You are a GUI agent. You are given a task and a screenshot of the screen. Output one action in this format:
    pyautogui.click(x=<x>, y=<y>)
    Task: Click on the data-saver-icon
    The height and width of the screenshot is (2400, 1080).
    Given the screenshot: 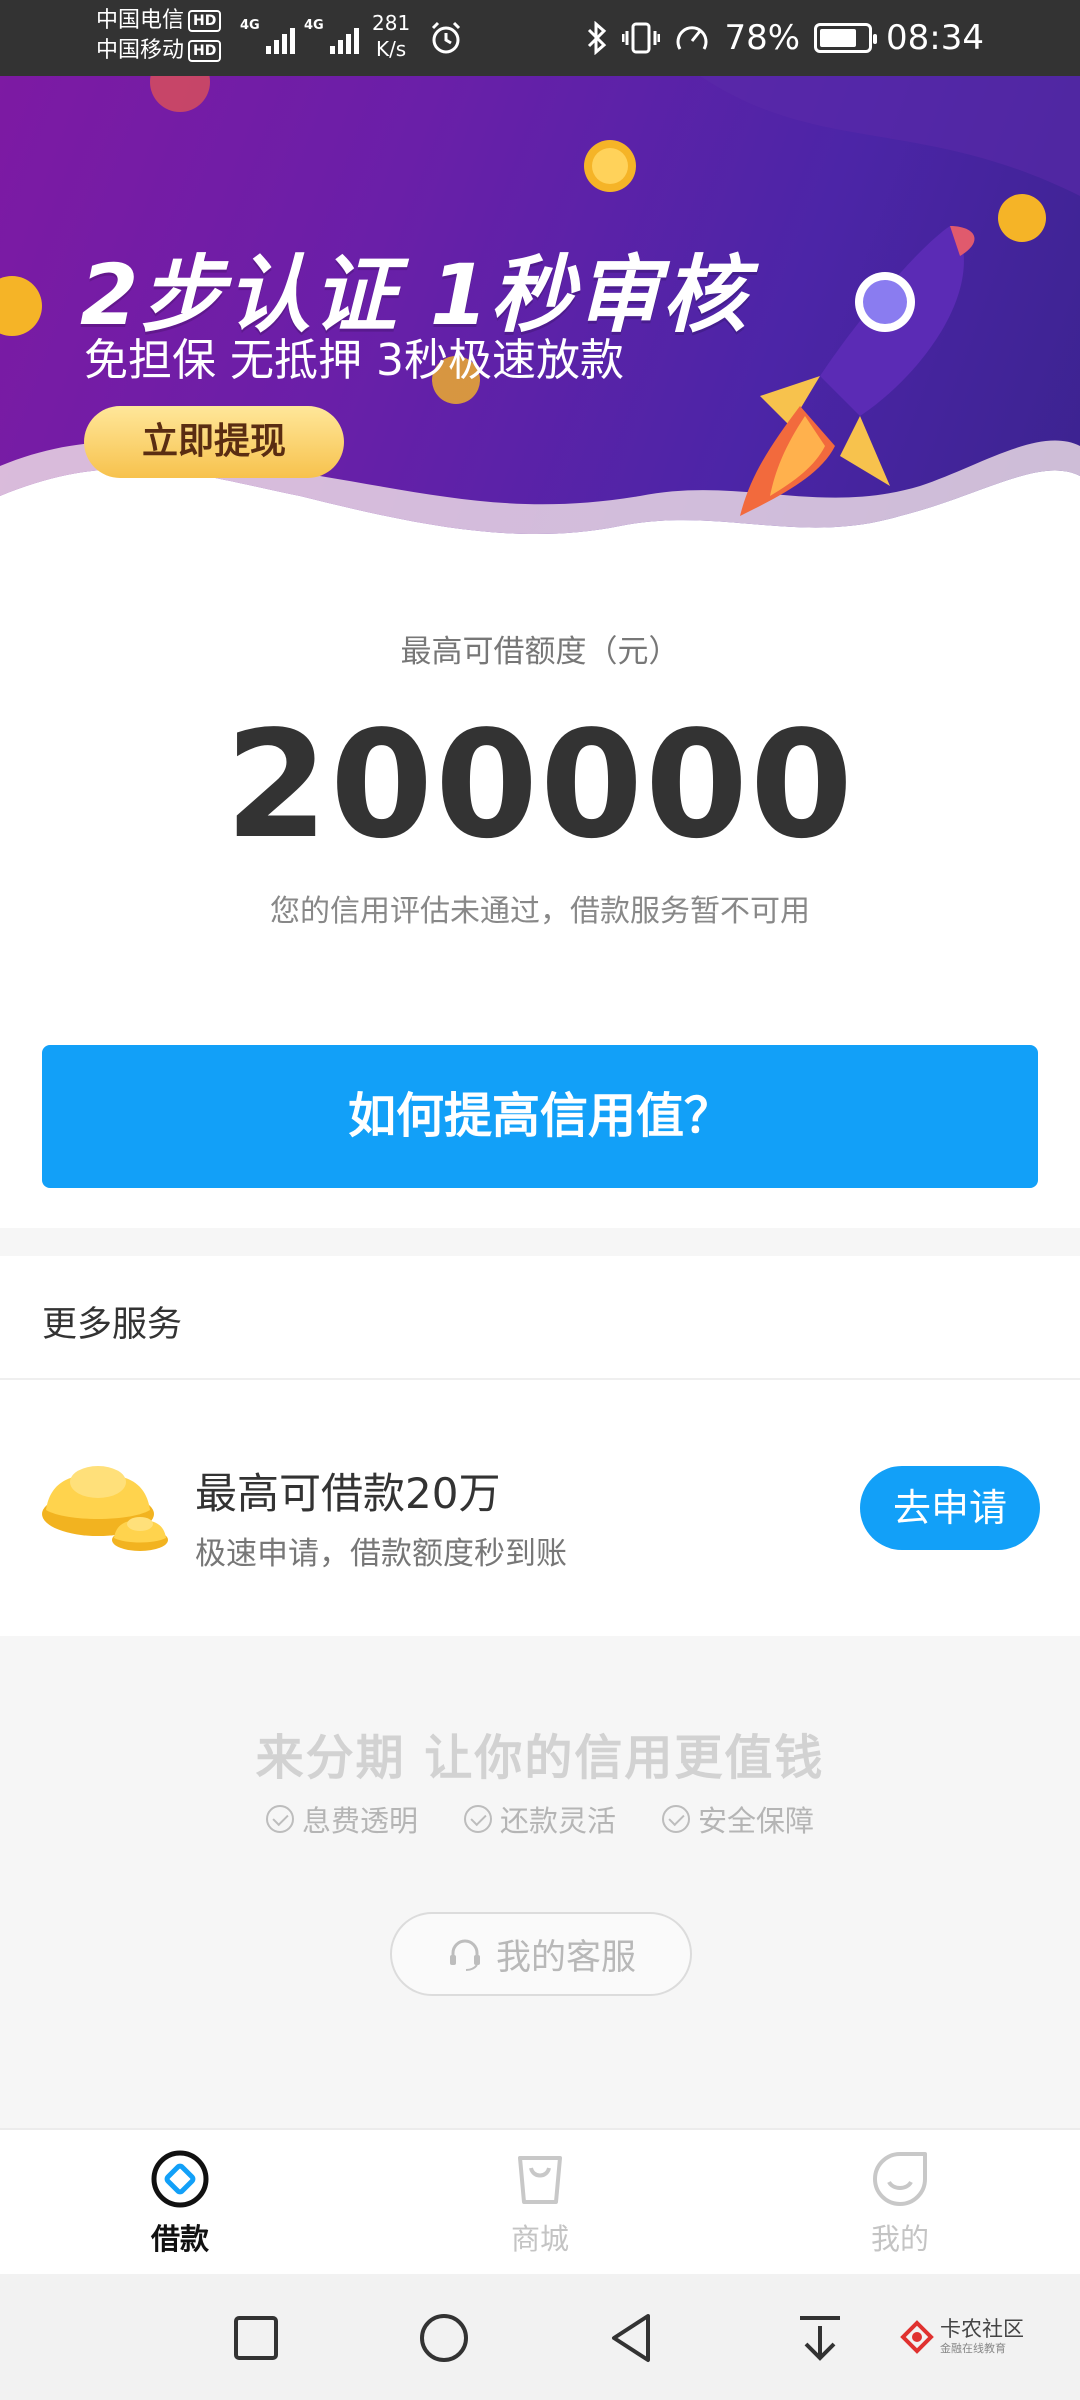 What is the action you would take?
    pyautogui.click(x=692, y=38)
    